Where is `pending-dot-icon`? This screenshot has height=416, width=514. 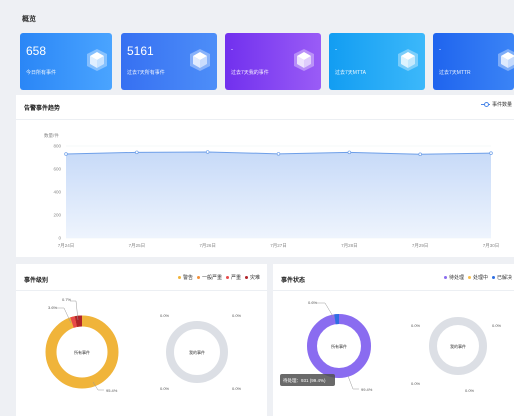
pending-dot-icon is located at coordinates (445, 277).